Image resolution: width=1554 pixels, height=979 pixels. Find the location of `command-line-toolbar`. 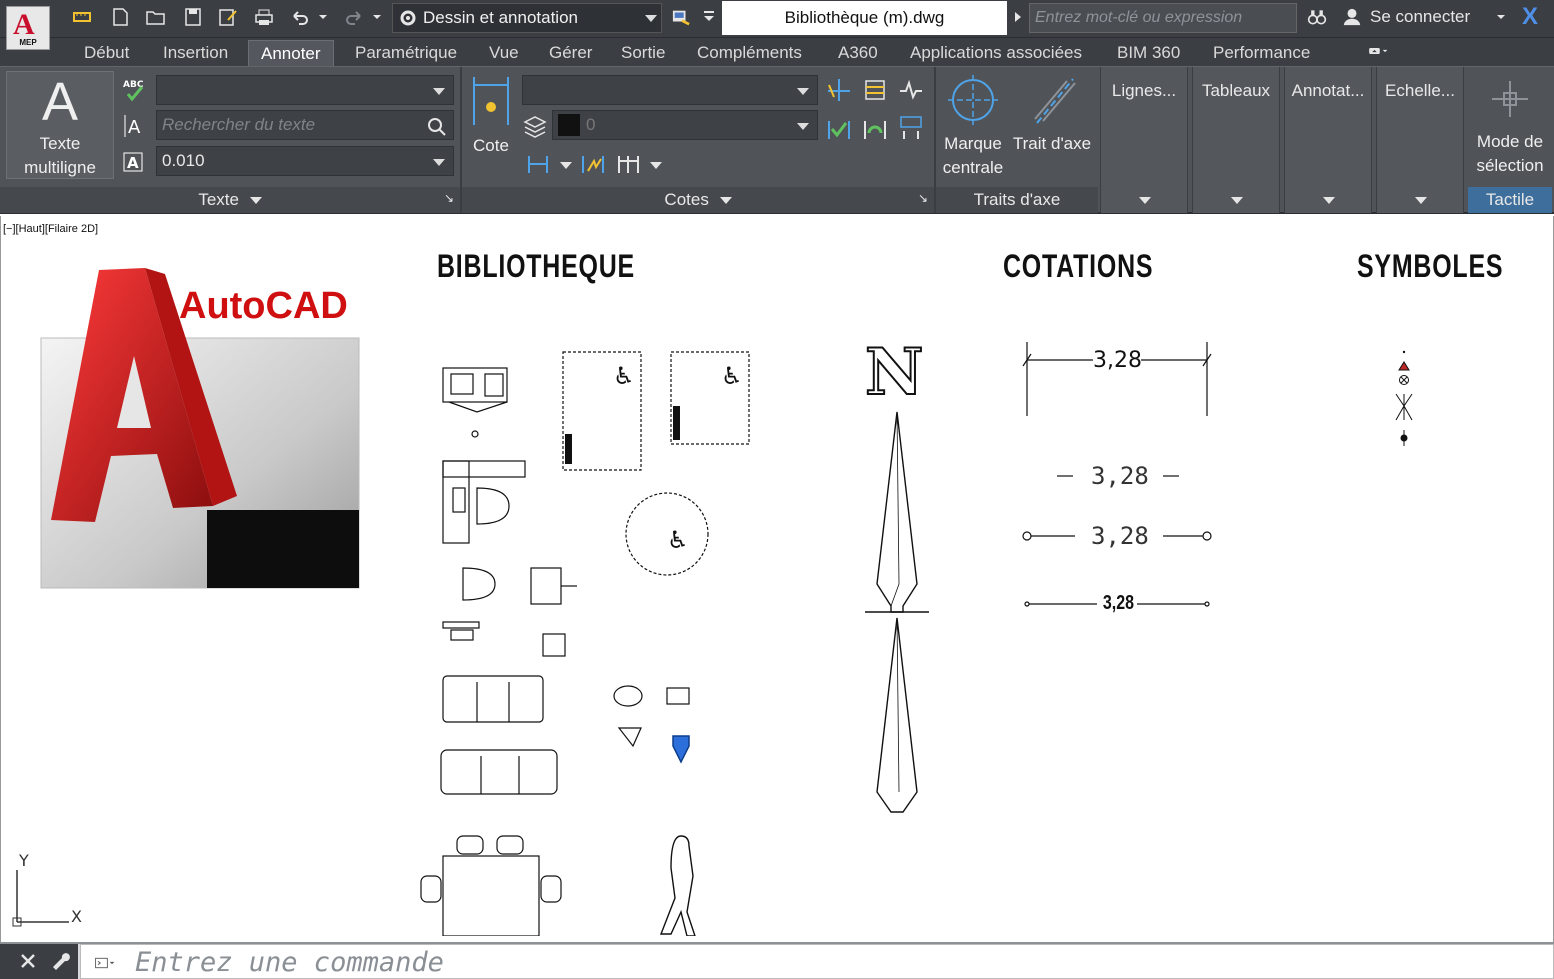

command-line-toolbar is located at coordinates (39, 961).